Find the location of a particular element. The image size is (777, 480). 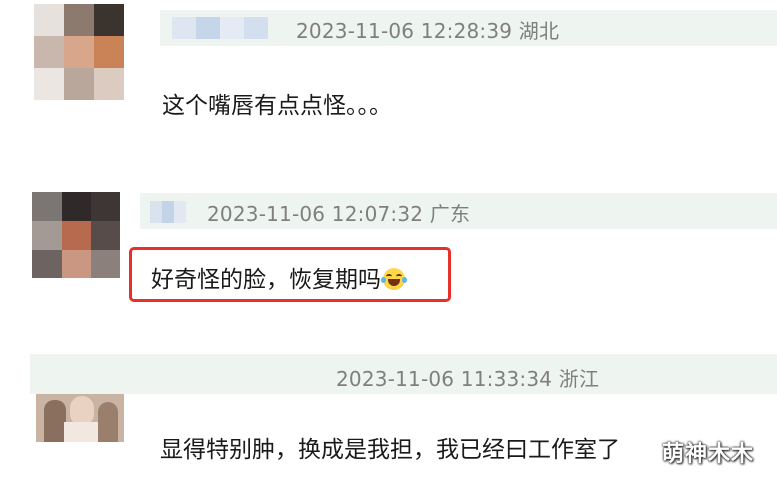

comment-1-avatar is located at coordinates (79, 52).